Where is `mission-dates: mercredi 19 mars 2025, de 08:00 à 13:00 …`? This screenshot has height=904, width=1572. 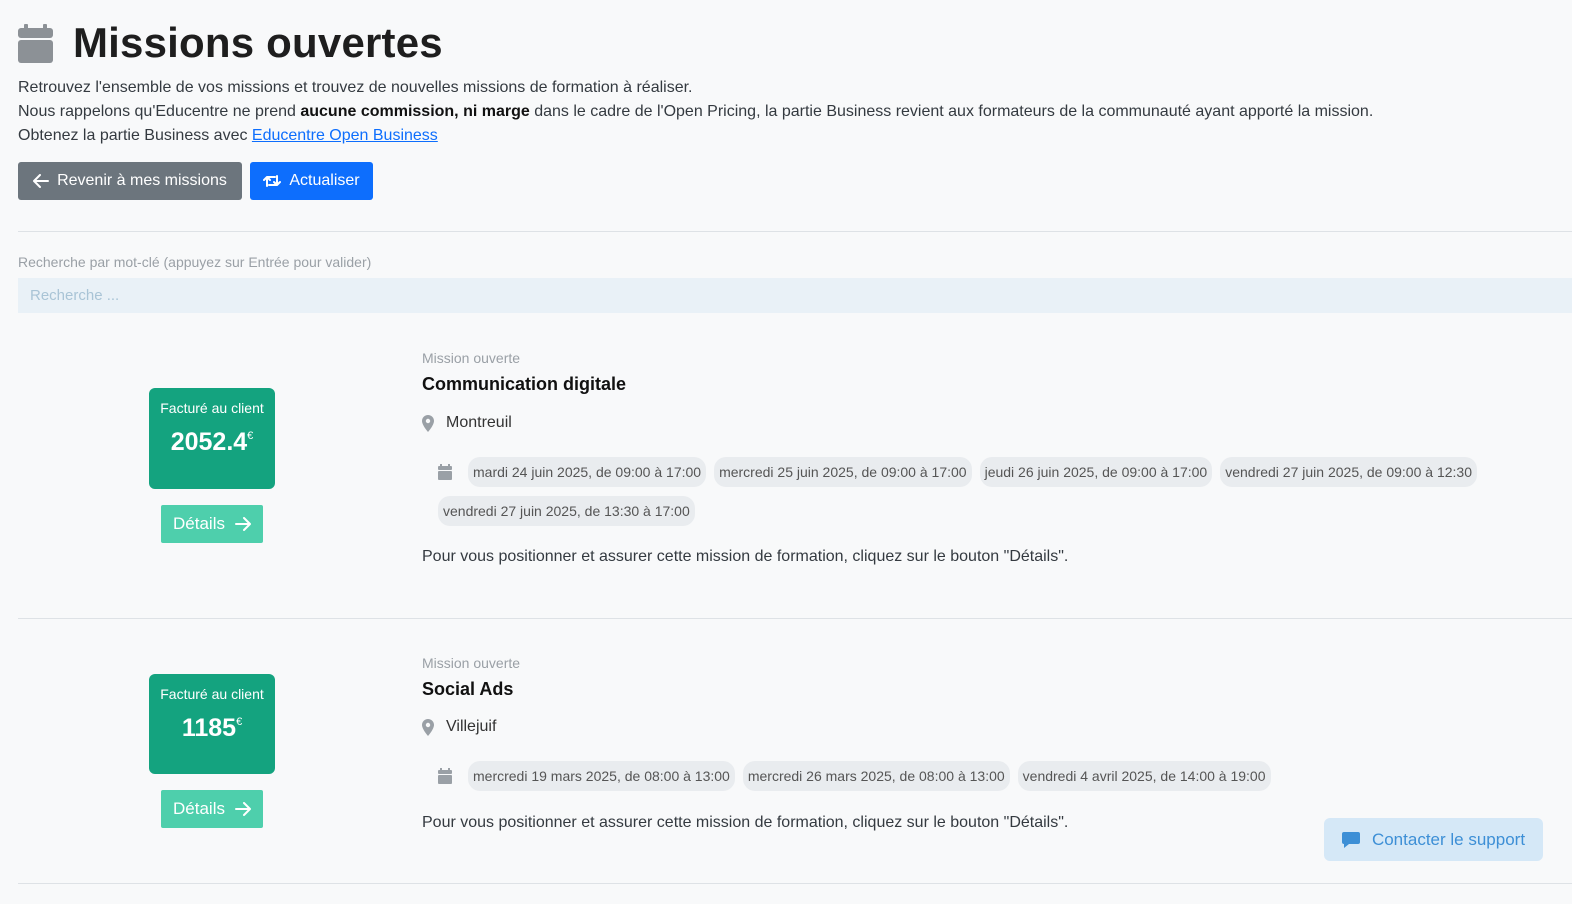 mission-dates: mercredi 19 mars 2025, de 08:00 à 13:00 … is located at coordinates (978, 780).